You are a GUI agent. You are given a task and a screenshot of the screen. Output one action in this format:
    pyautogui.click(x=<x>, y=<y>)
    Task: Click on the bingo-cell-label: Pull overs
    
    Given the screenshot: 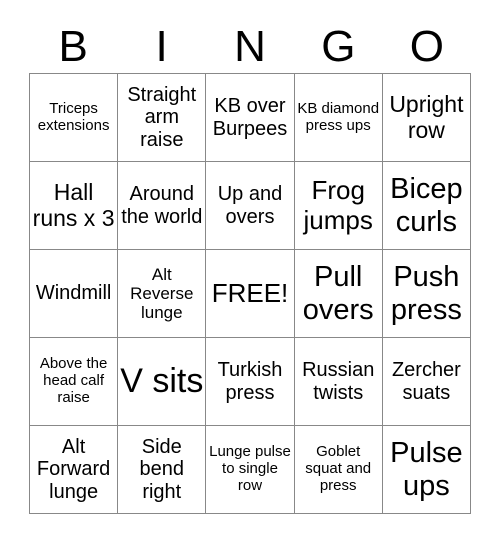 What is the action you would take?
    pyautogui.click(x=338, y=293)
    